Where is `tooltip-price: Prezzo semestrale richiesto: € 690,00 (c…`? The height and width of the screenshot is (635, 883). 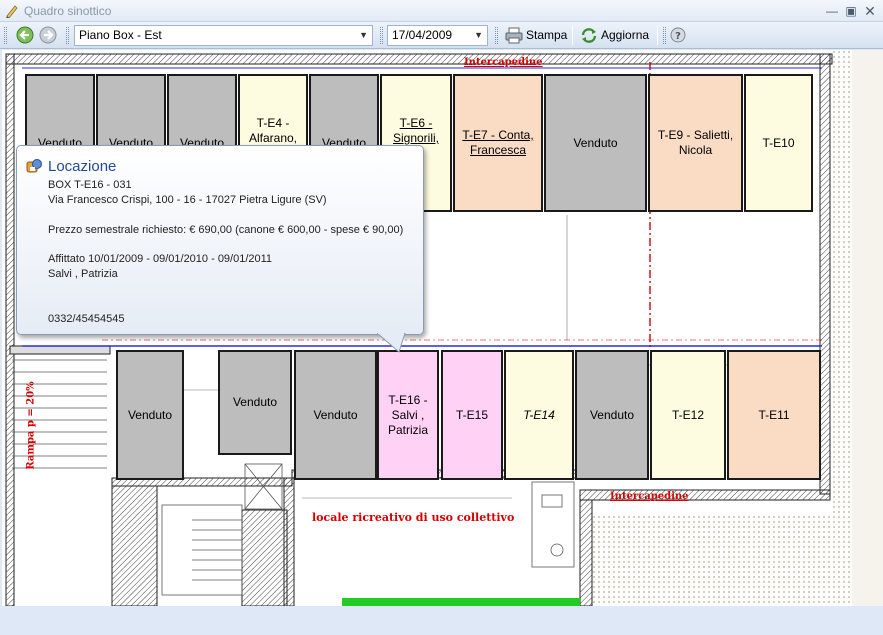
tooltip-price: Prezzo semestrale richiesto: € 690,00 (c… is located at coordinates (226, 230).